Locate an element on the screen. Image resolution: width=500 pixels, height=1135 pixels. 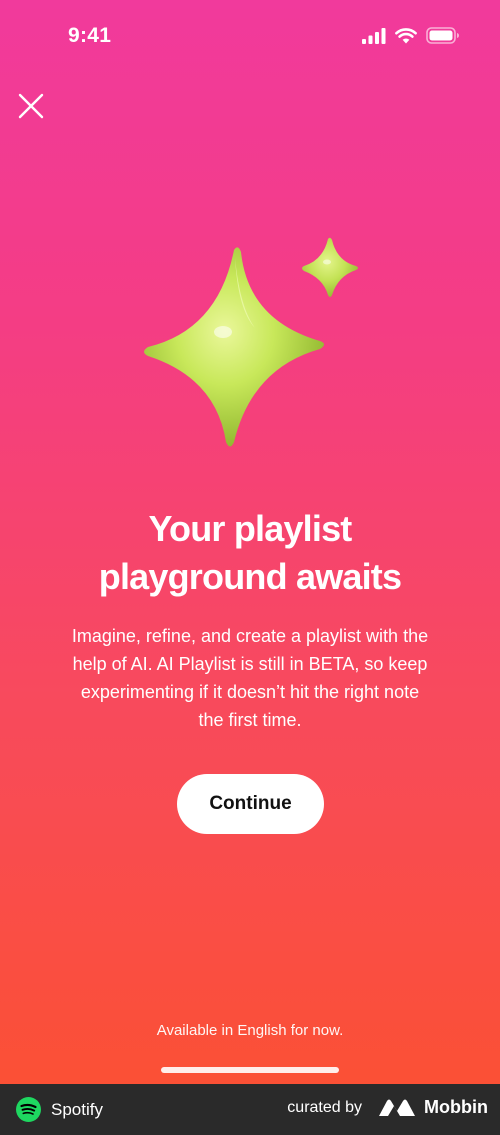
mobbin-logo-icon is located at coordinates (397, 1107).